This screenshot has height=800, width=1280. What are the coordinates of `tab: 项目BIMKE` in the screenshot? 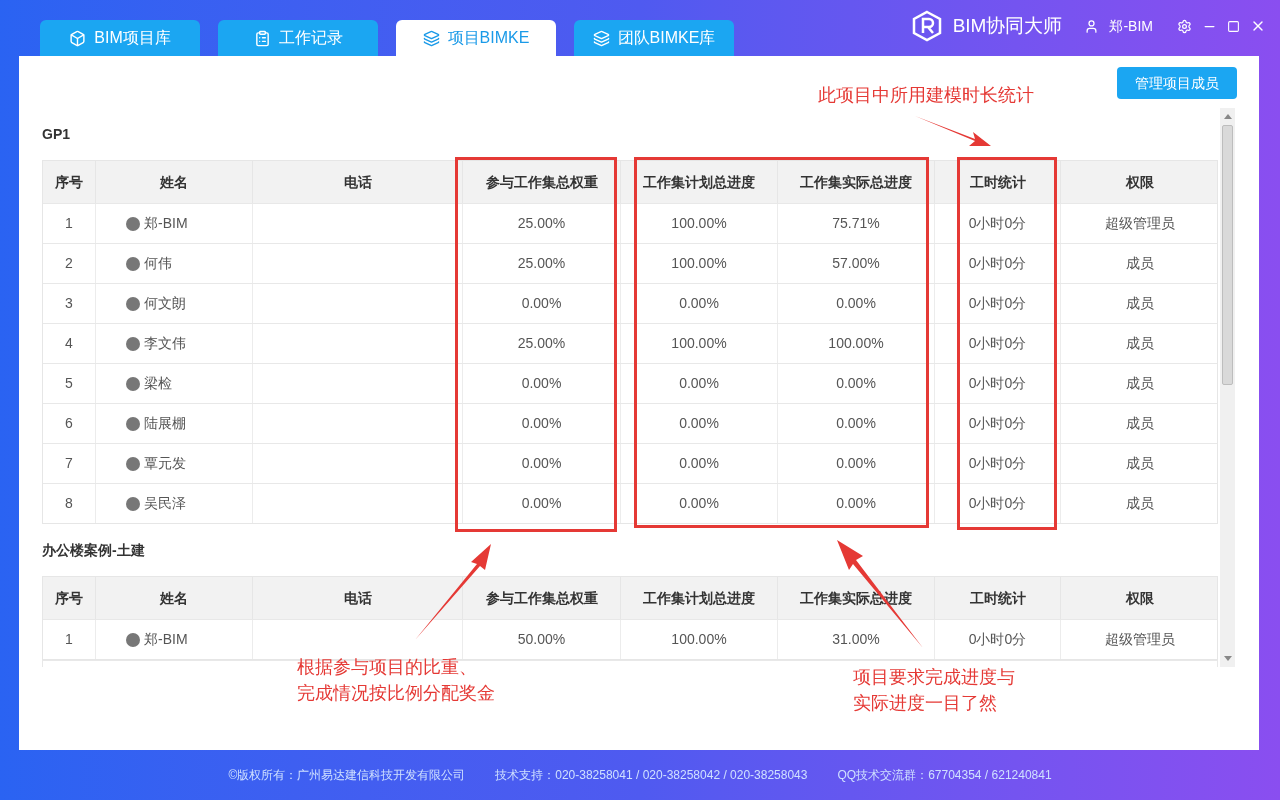 It's located at (476, 38).